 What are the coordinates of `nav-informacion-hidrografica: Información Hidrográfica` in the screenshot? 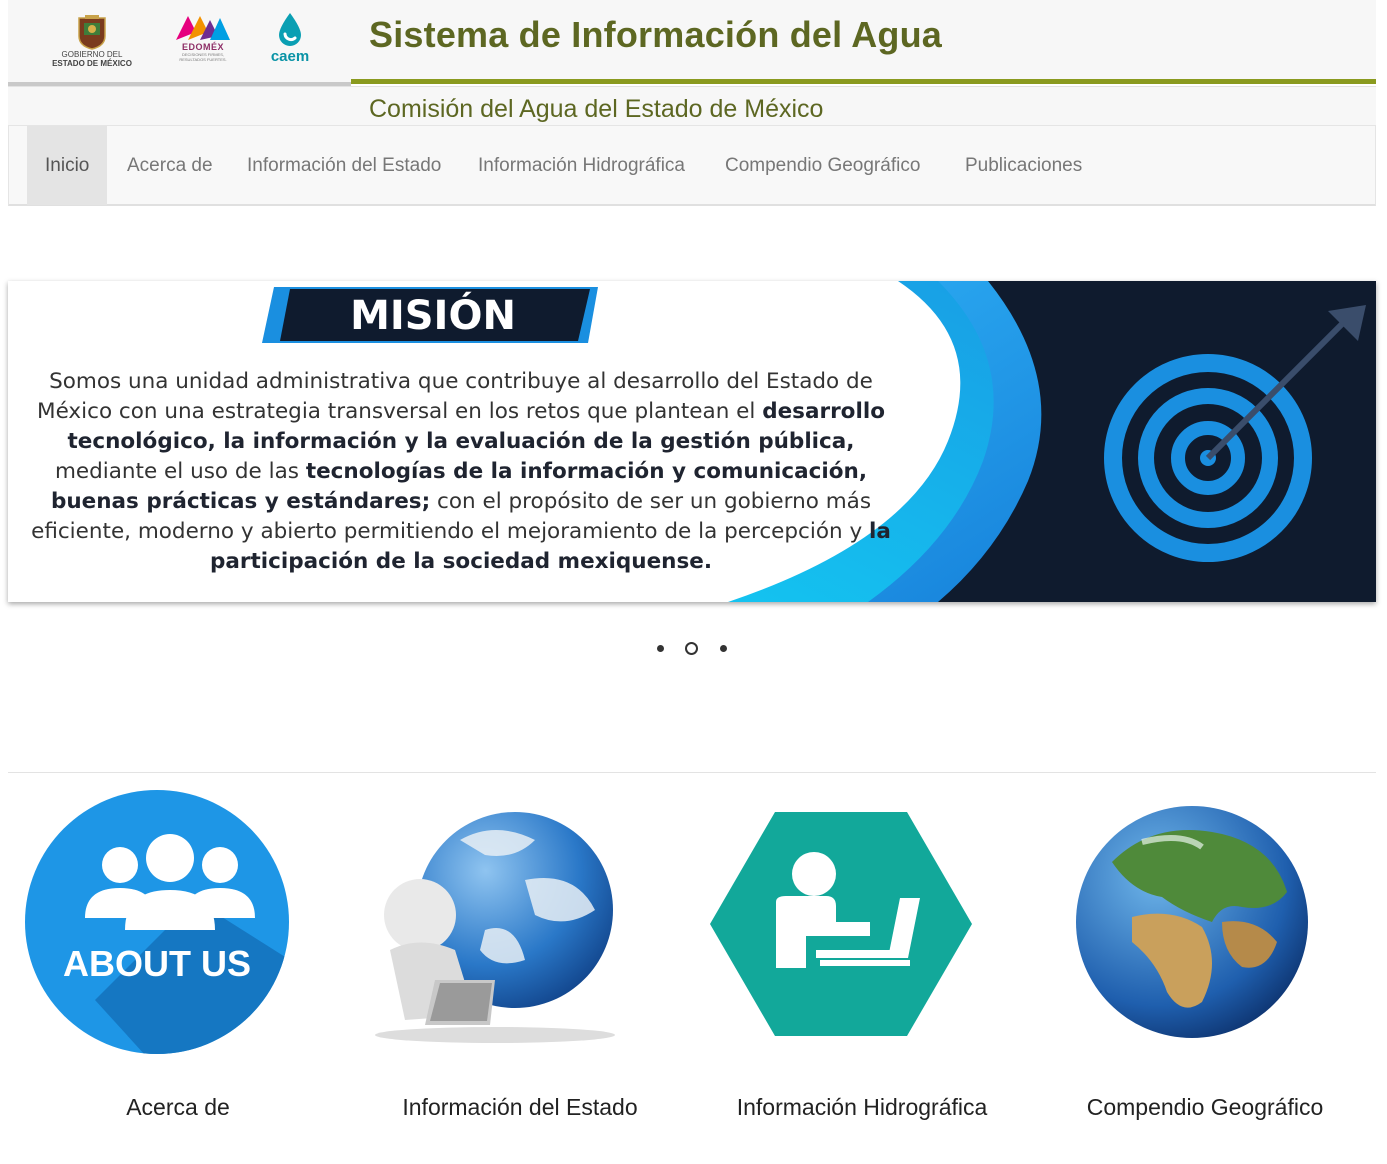 It's located at (581, 165).